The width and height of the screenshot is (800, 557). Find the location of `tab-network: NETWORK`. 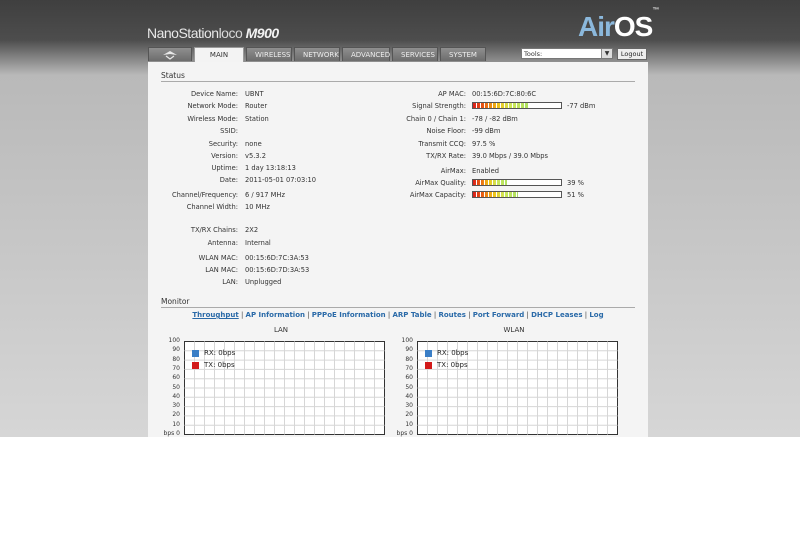

tab-network: NETWORK is located at coordinates (317, 54).